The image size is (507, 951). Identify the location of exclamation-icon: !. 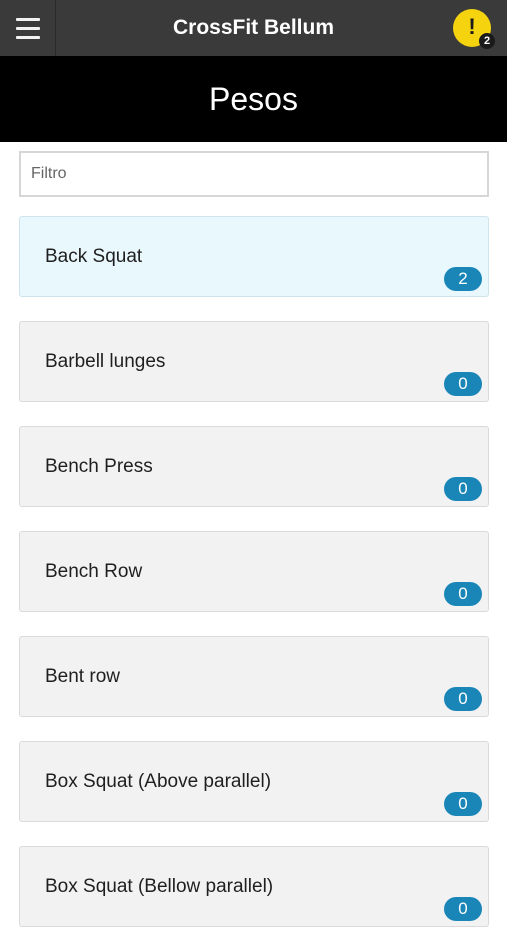
(472, 26).